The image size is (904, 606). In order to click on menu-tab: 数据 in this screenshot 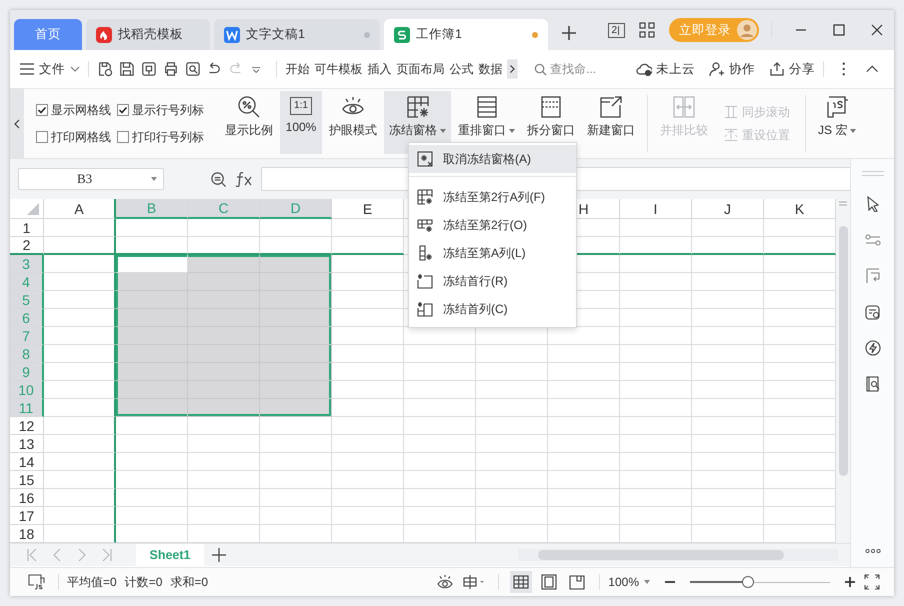, I will do `click(490, 69)`.